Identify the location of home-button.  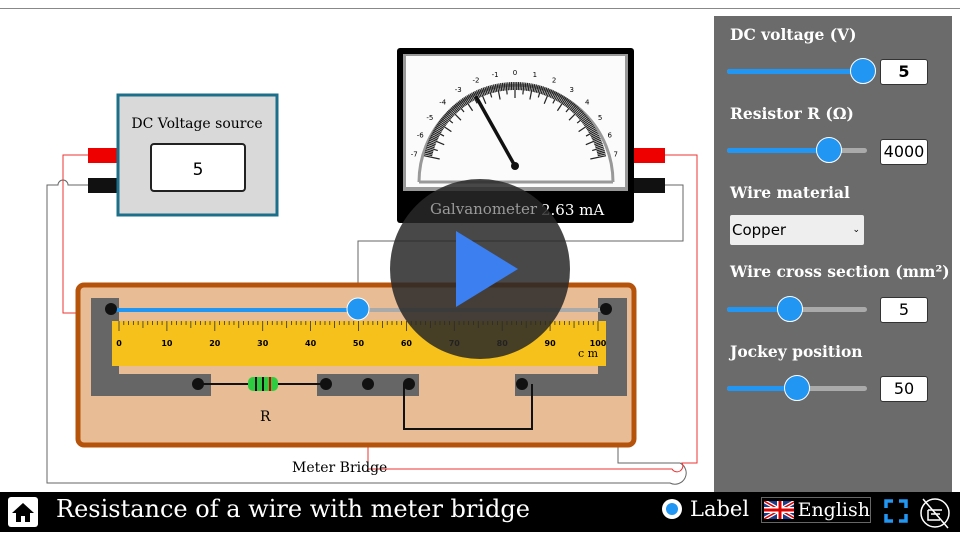
(23, 512).